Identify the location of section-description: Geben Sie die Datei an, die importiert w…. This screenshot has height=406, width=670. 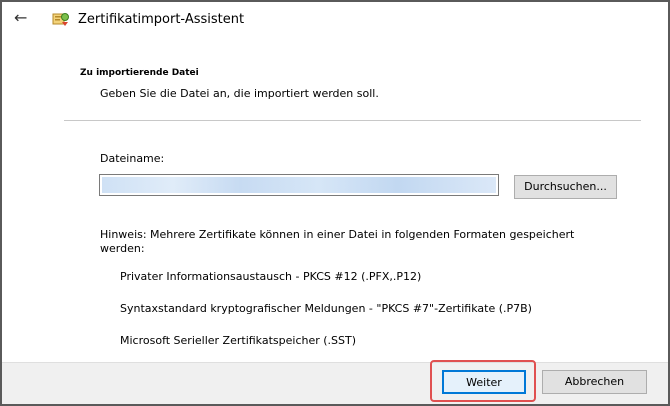
(239, 93).